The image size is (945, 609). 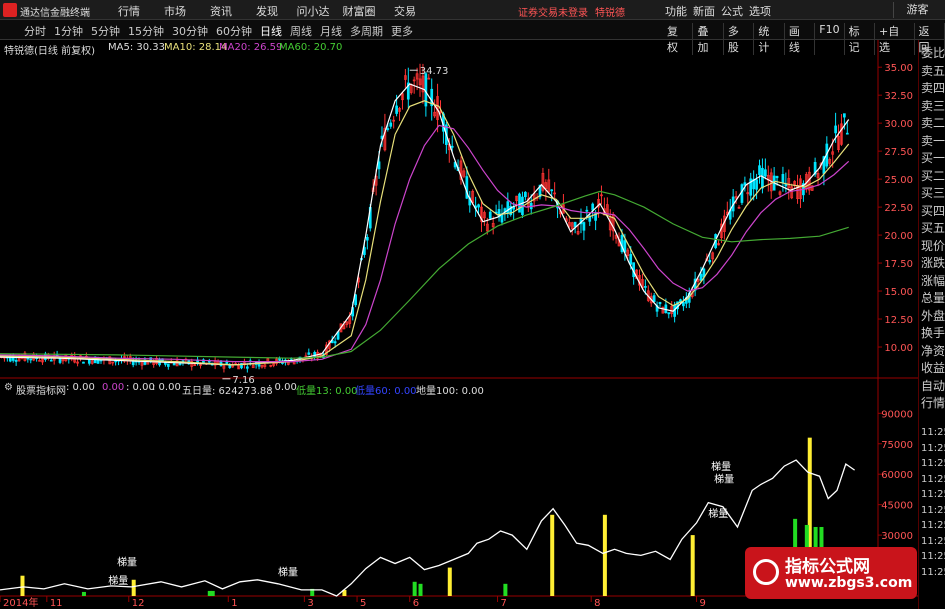 What do you see at coordinates (933, 263) in the screenshot?
I see `side-label-12: 涨跌` at bounding box center [933, 263].